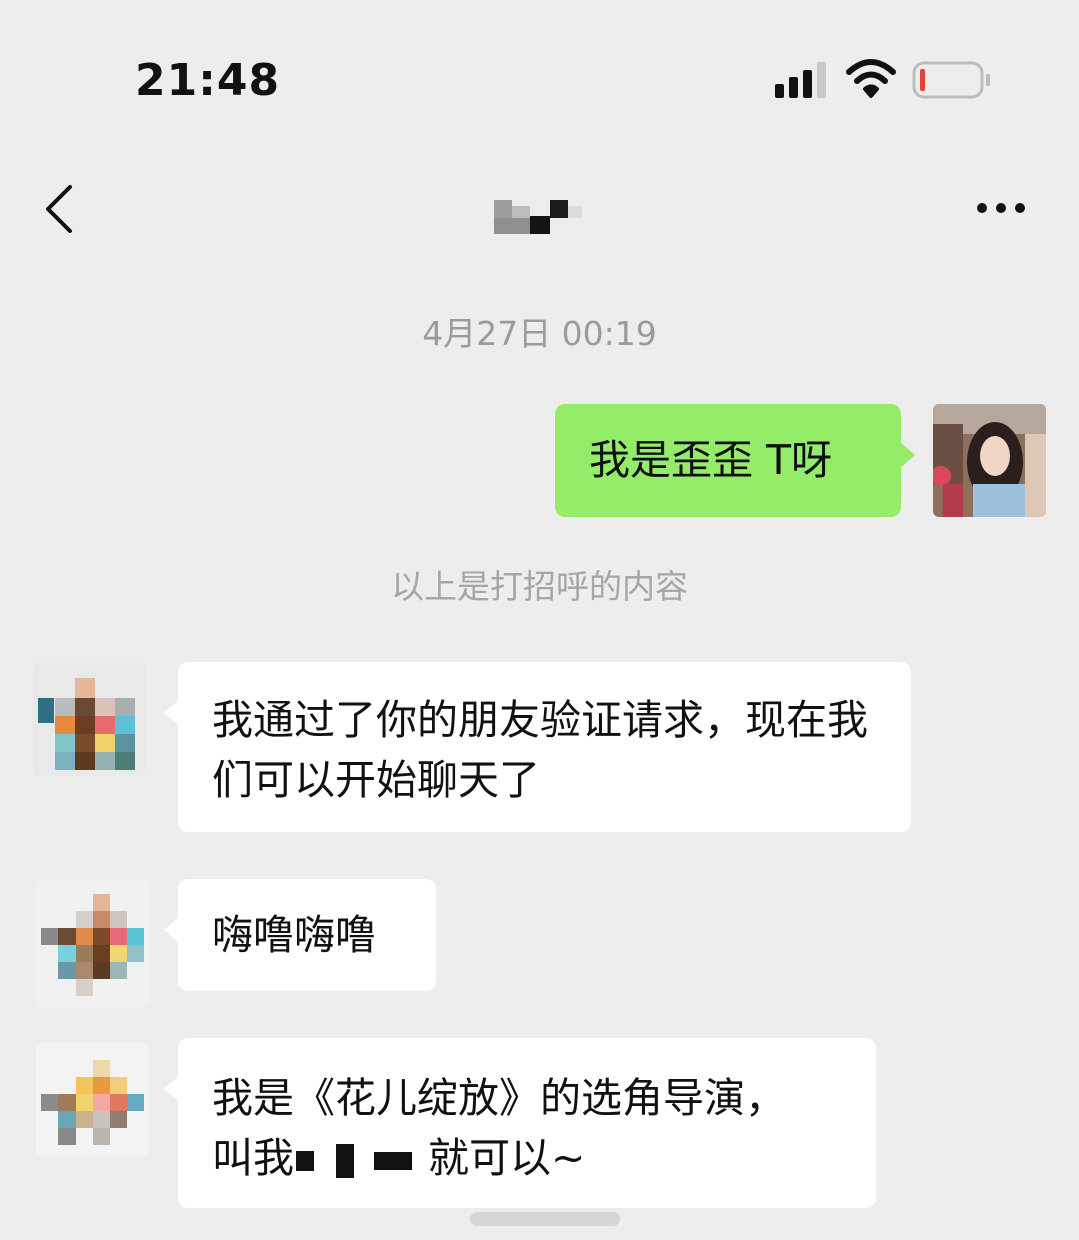  I want to click on home-indicator, so click(545, 1219).